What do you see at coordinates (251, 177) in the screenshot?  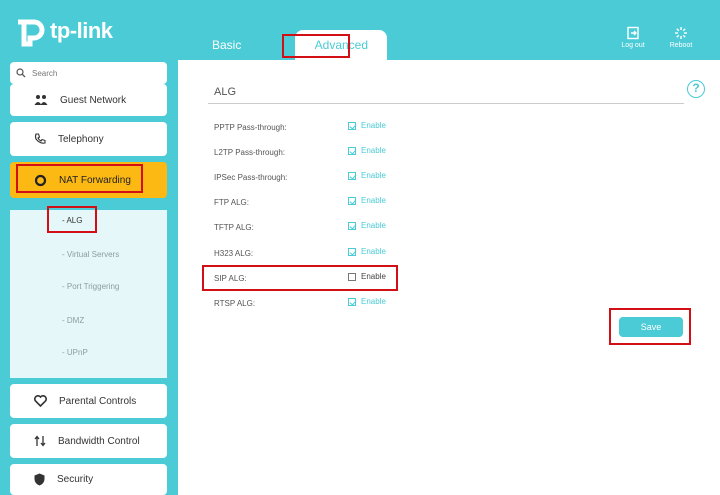 I see `row-label: IPSec Pass-through:` at bounding box center [251, 177].